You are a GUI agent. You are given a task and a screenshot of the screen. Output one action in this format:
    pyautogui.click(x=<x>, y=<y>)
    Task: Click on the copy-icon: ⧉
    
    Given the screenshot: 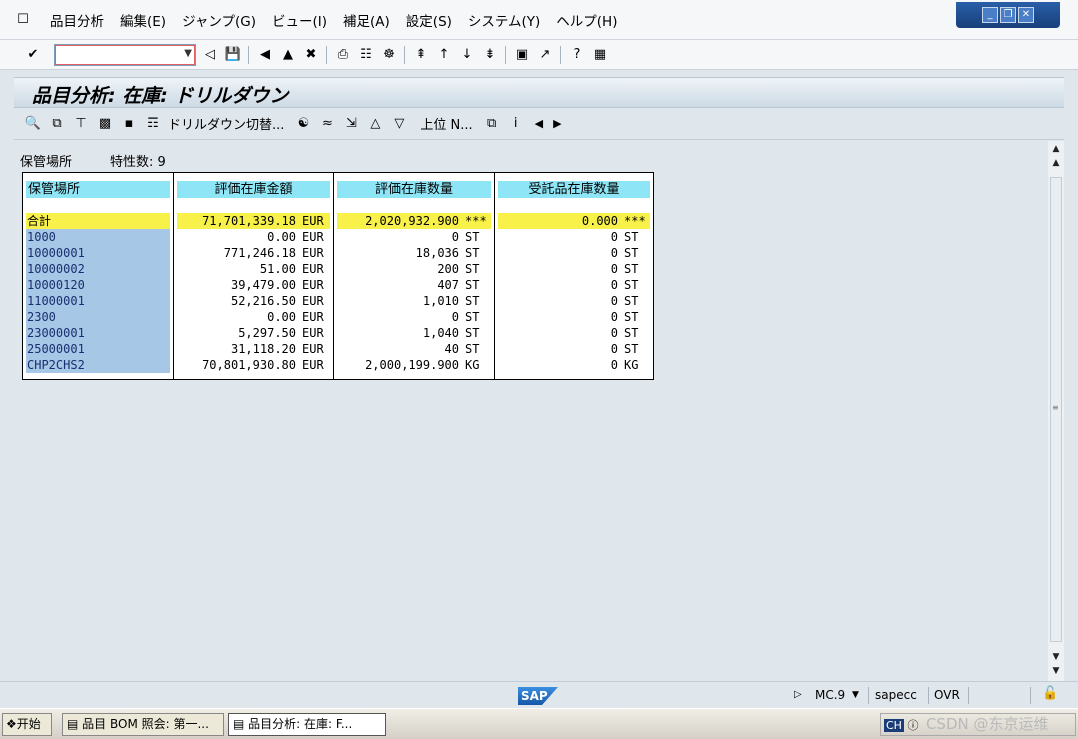 What is the action you would take?
    pyautogui.click(x=57, y=124)
    